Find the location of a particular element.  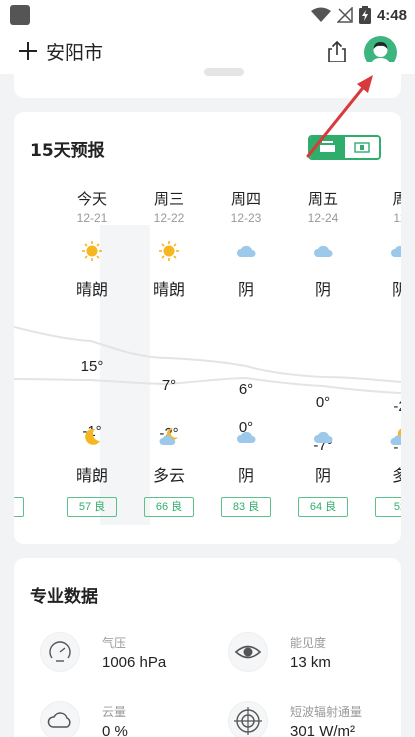

add-city-icon is located at coordinates (28, 51).